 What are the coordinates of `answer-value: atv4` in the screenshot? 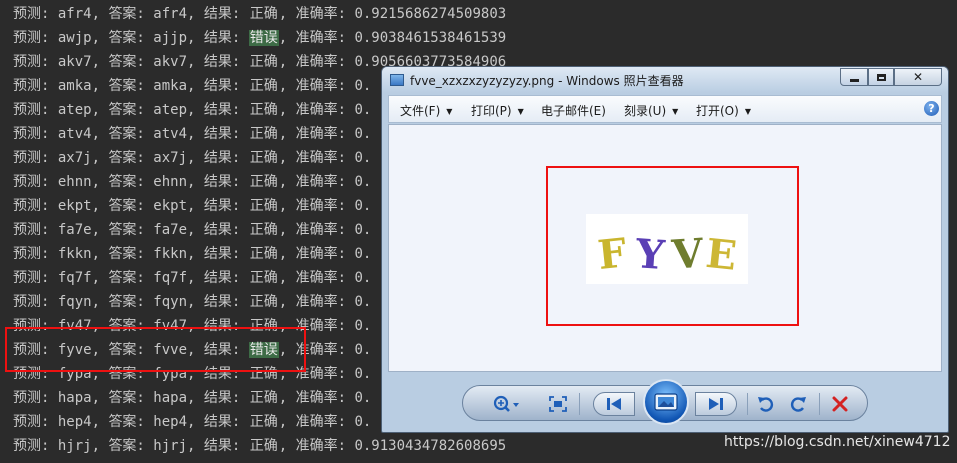 It's located at (170, 134).